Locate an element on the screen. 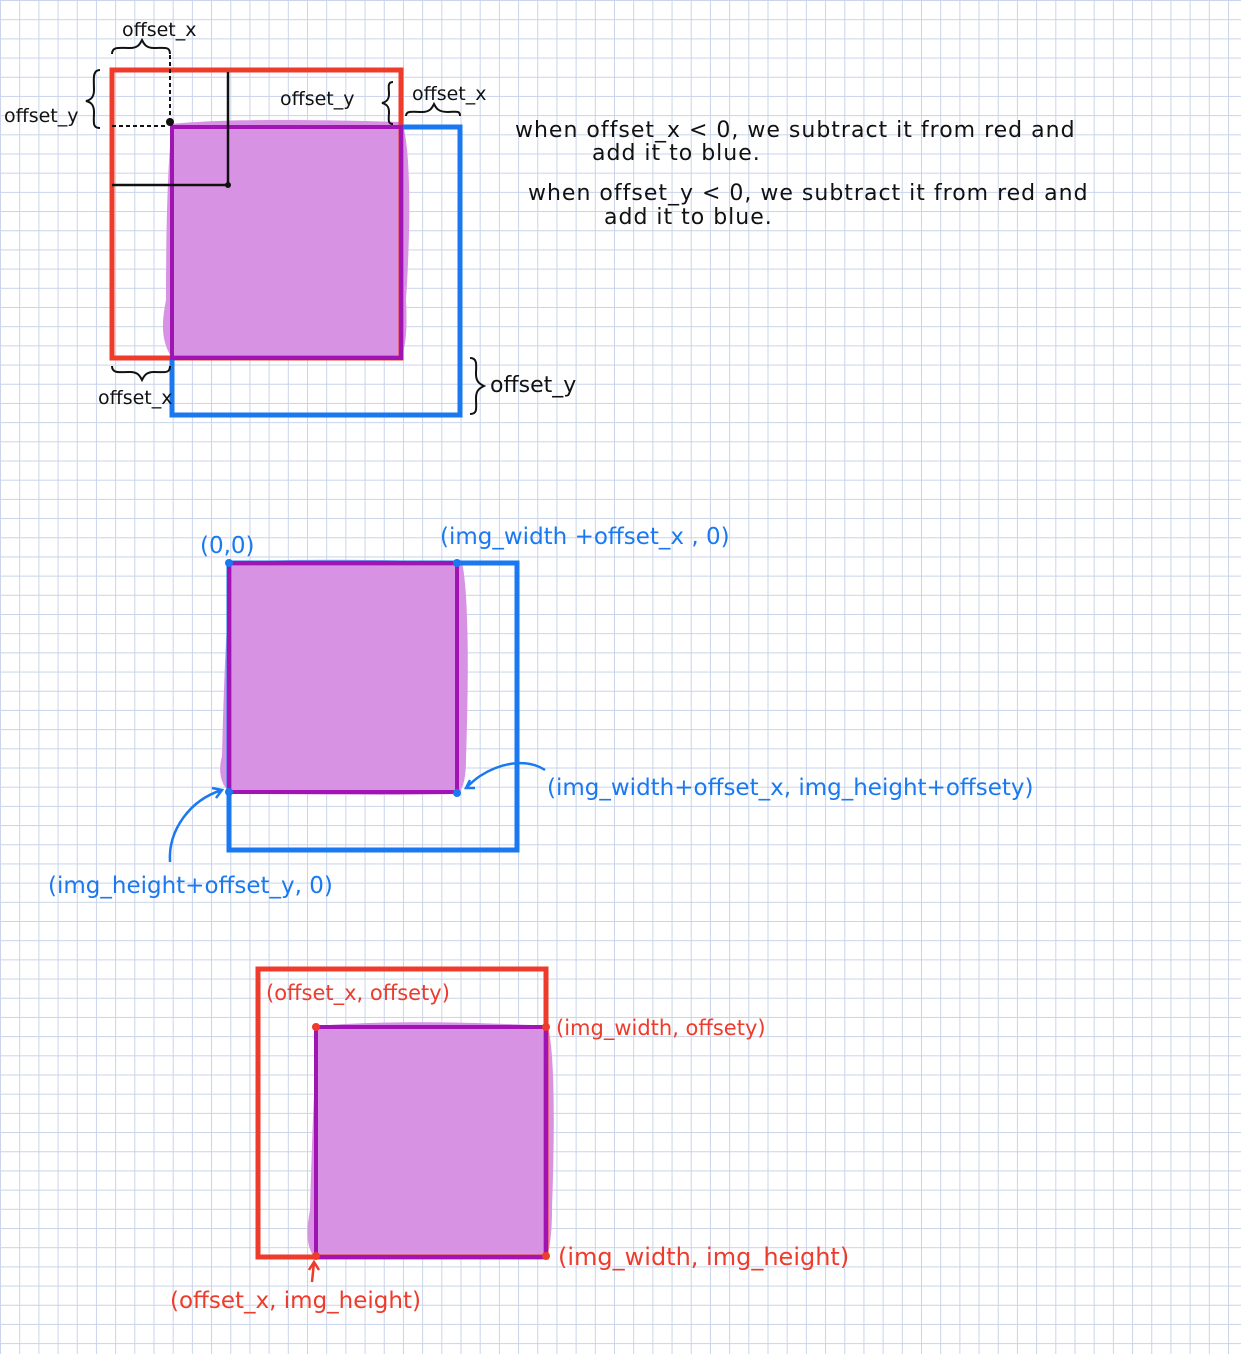  brace-bottom is located at coordinates (141, 374).